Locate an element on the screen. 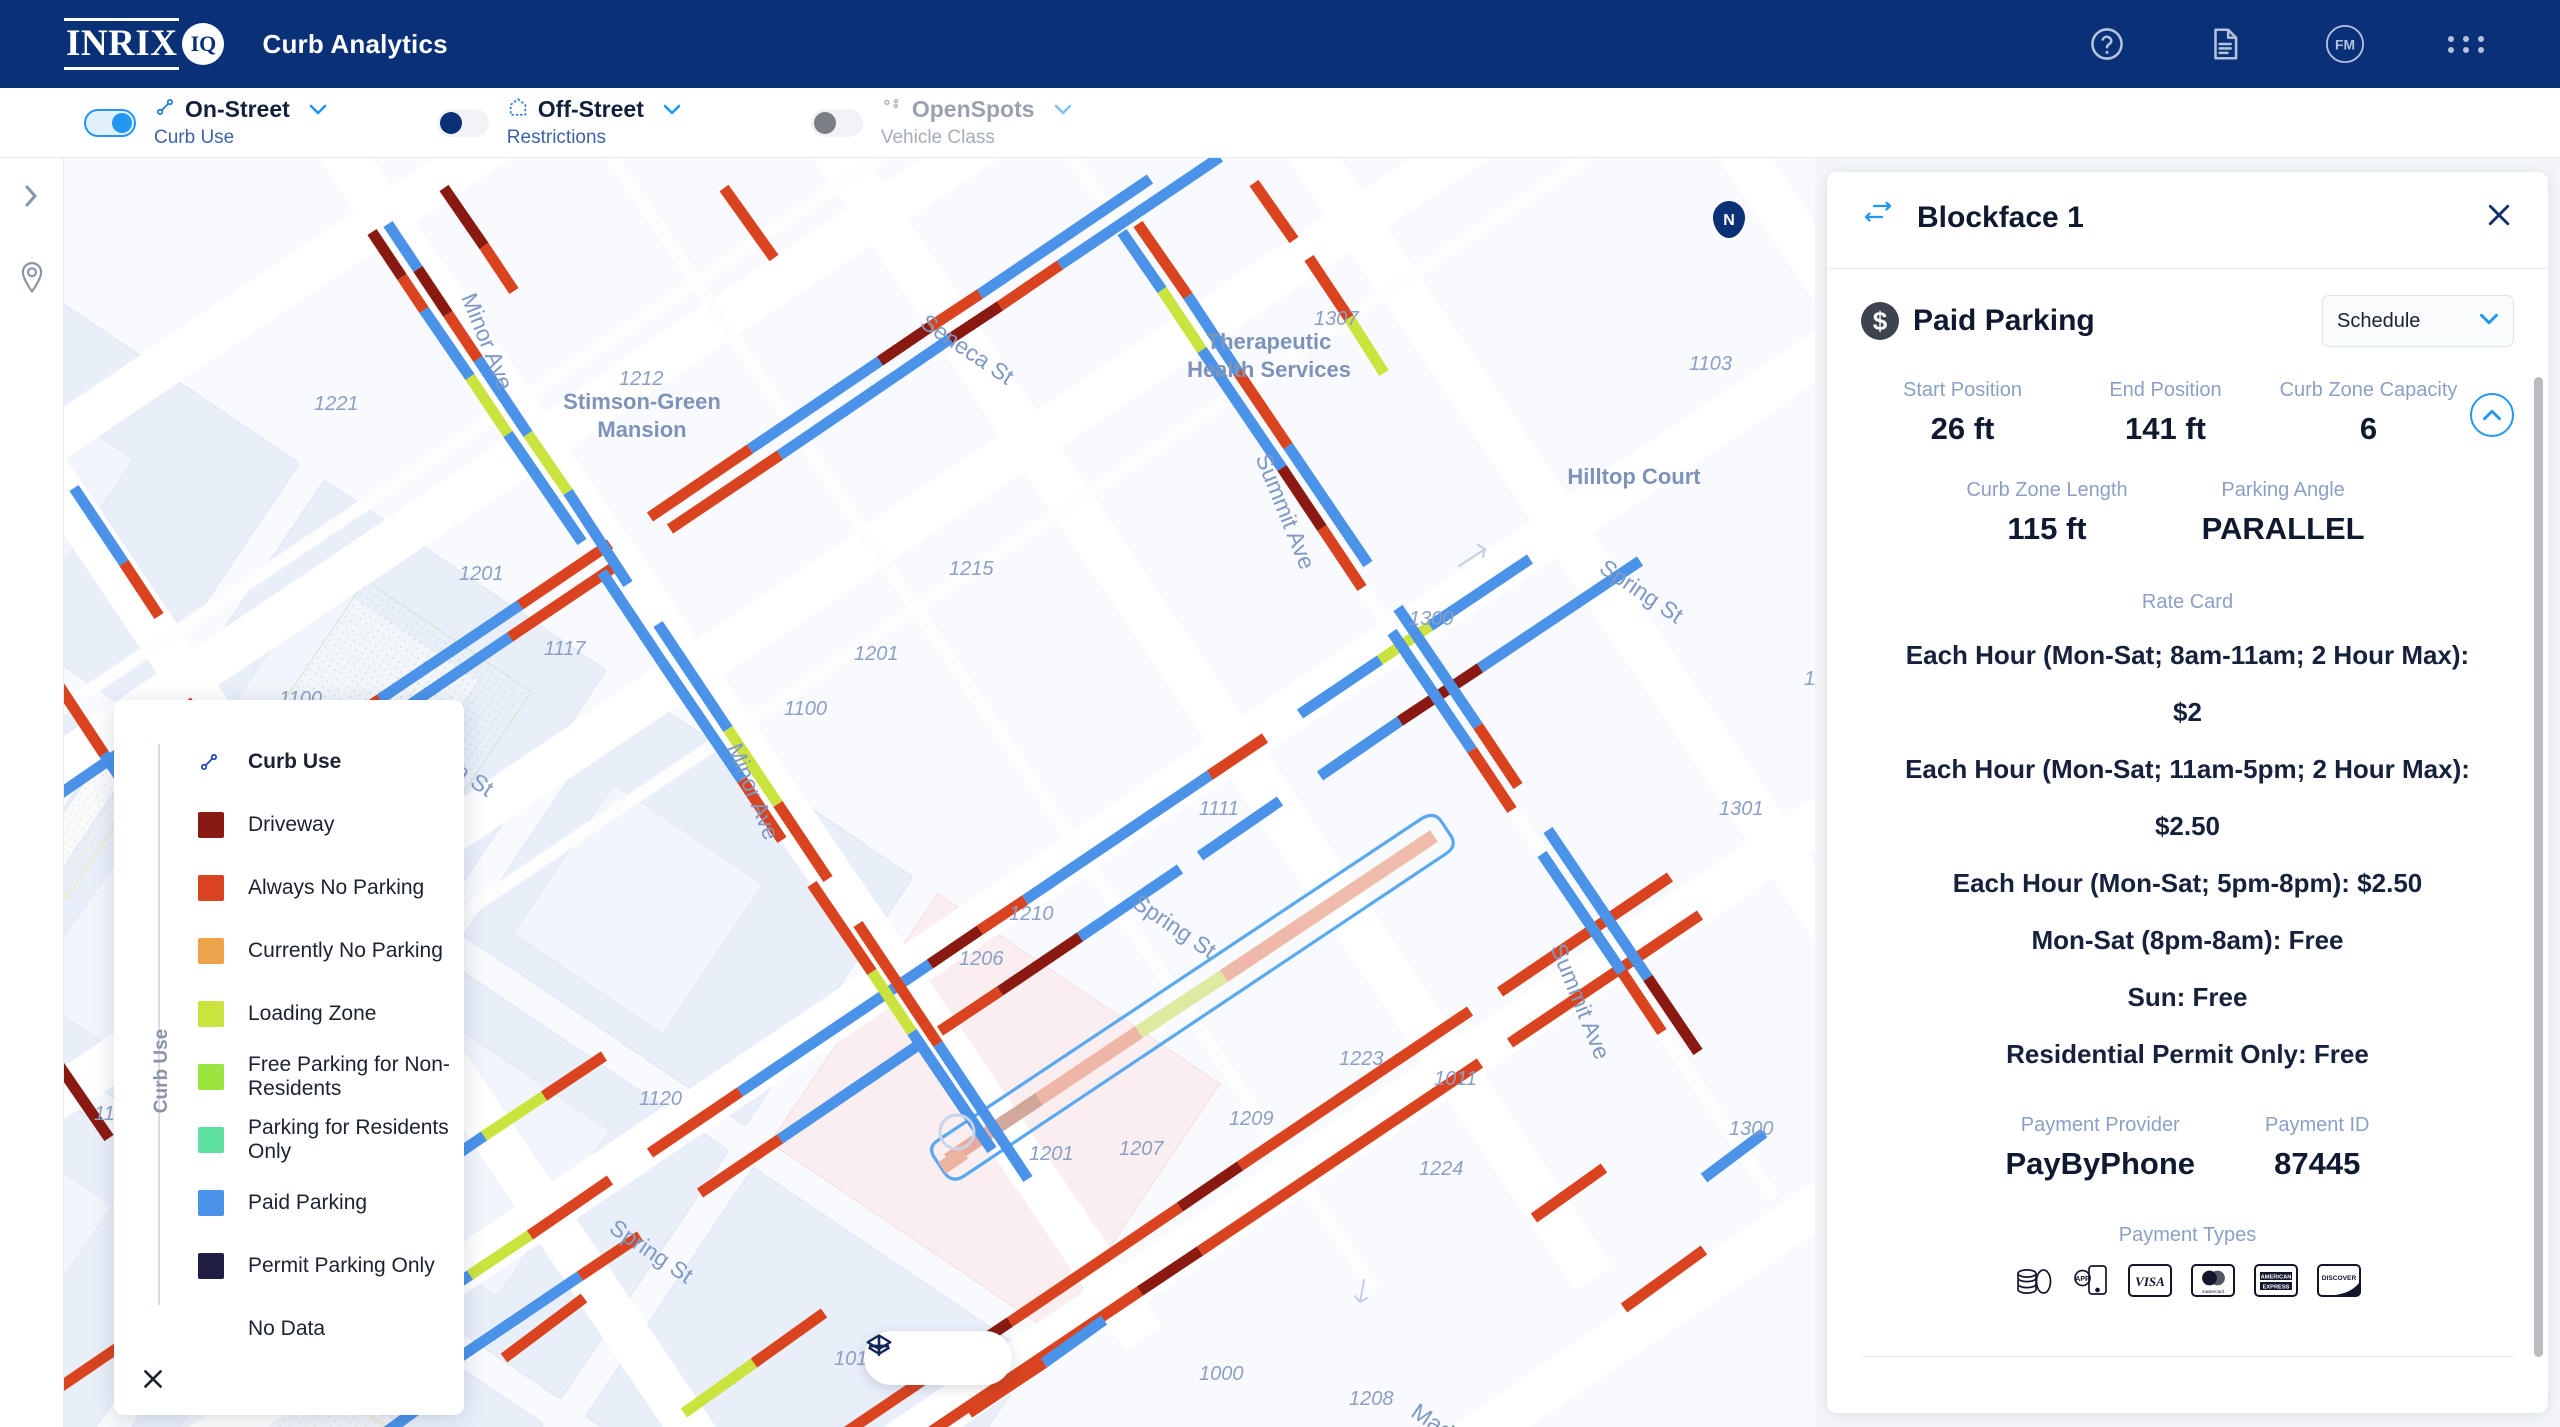 The image size is (2560, 1427). legend-item: Paid Parking is located at coordinates (321, 1202).